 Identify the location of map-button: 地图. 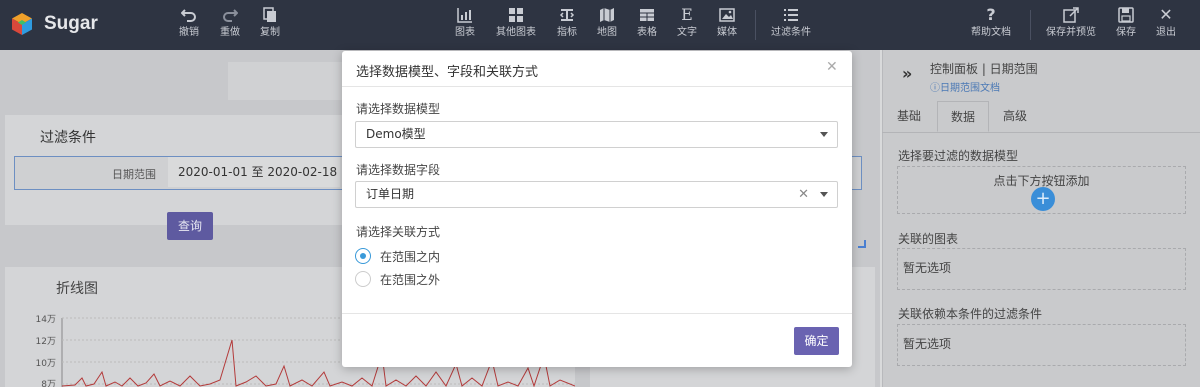
(607, 22).